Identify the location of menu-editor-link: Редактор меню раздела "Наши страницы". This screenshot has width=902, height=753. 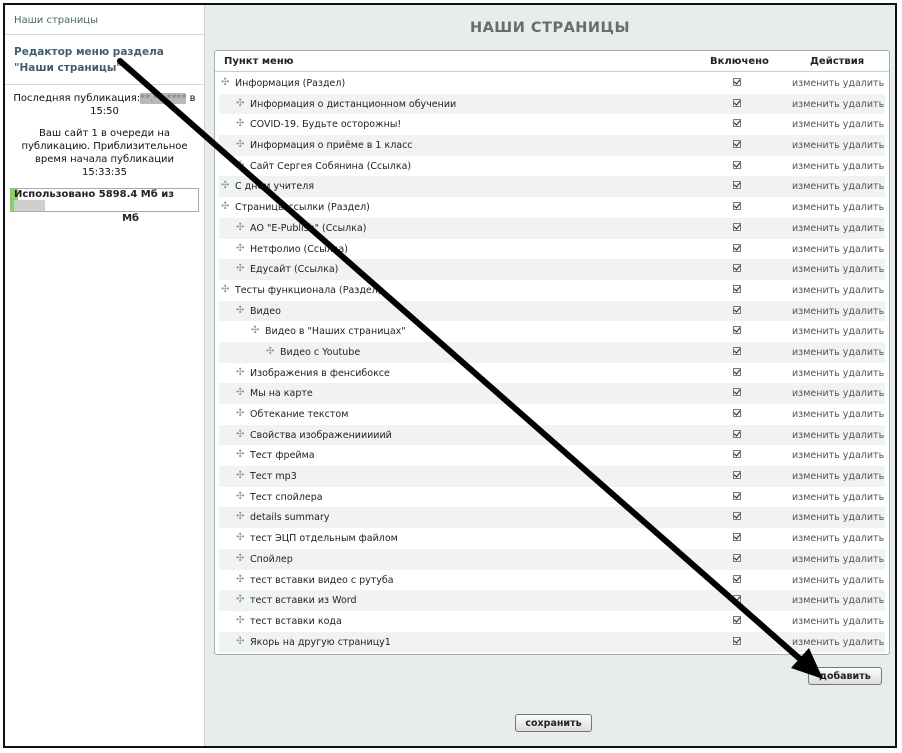
(104, 60).